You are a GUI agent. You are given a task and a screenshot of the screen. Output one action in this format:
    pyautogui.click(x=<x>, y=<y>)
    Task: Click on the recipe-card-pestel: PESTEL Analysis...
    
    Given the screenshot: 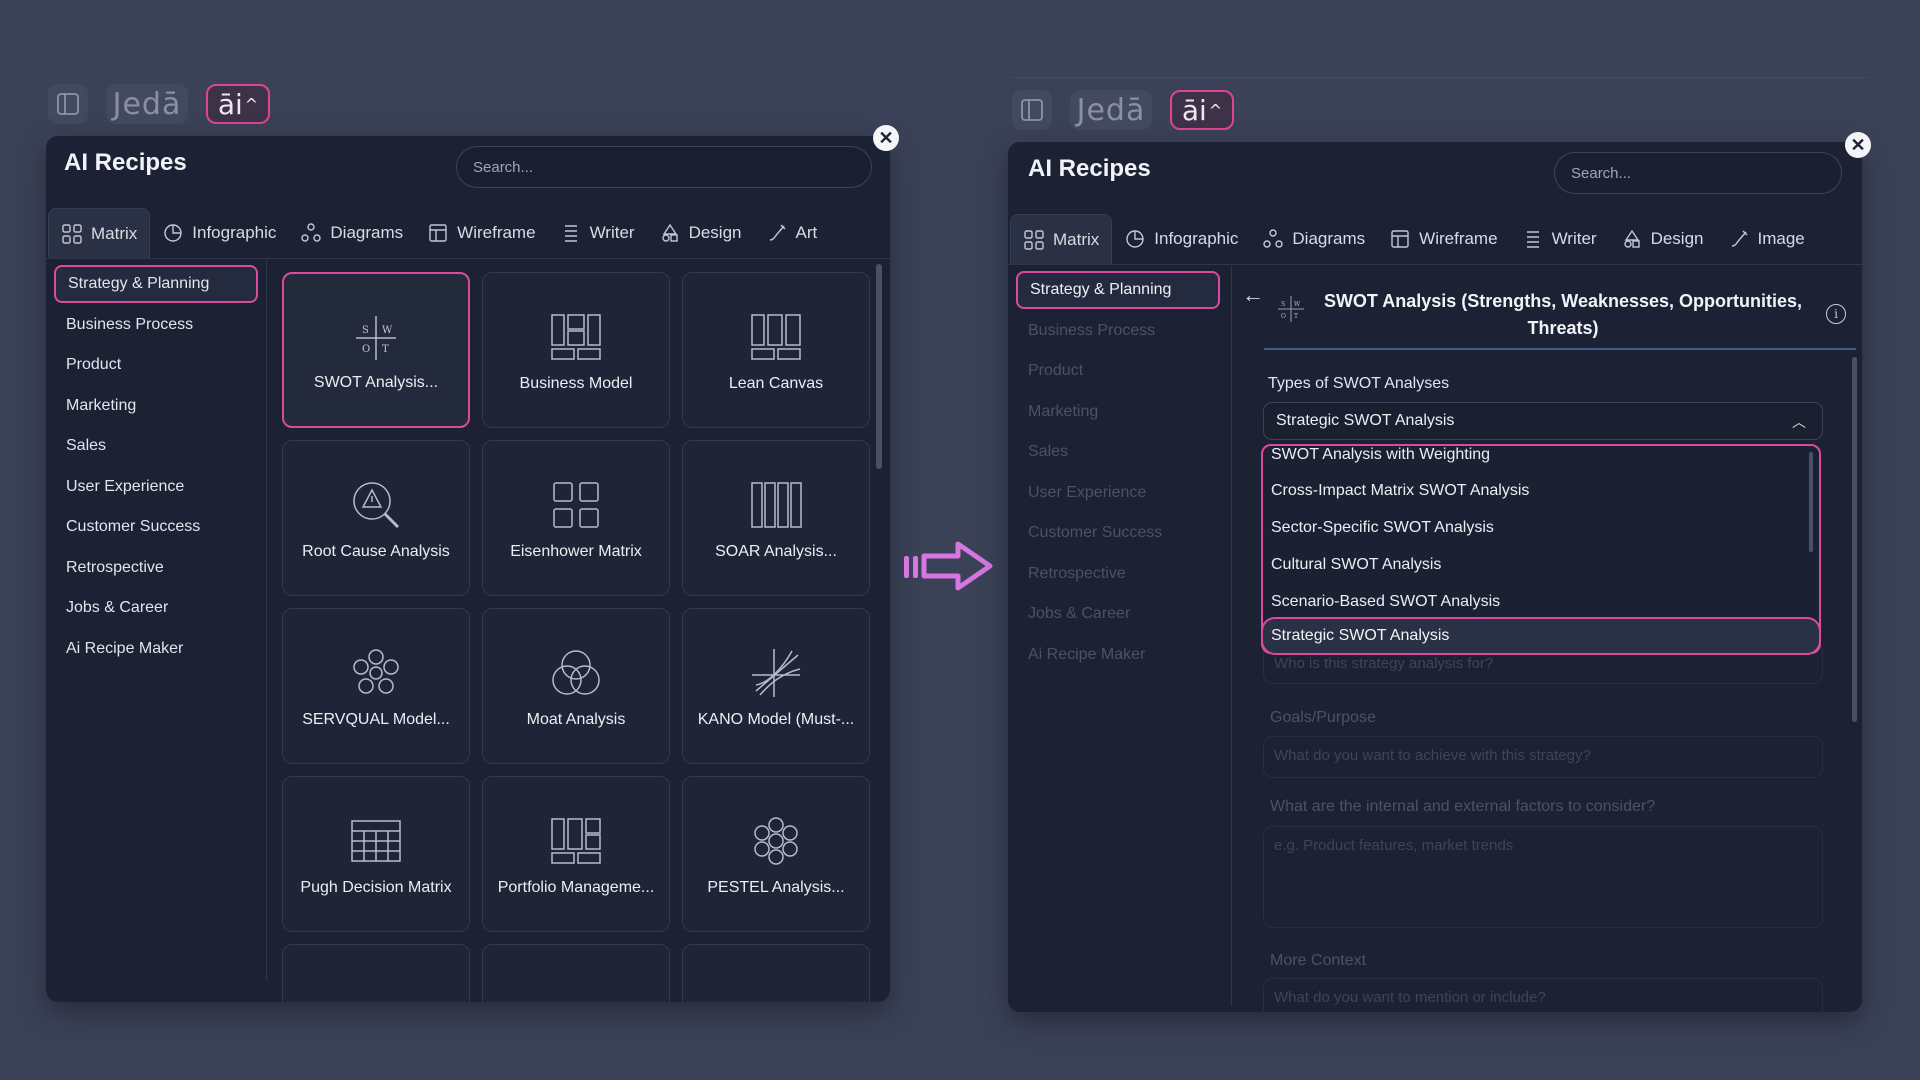 What is the action you would take?
    pyautogui.click(x=776, y=854)
    